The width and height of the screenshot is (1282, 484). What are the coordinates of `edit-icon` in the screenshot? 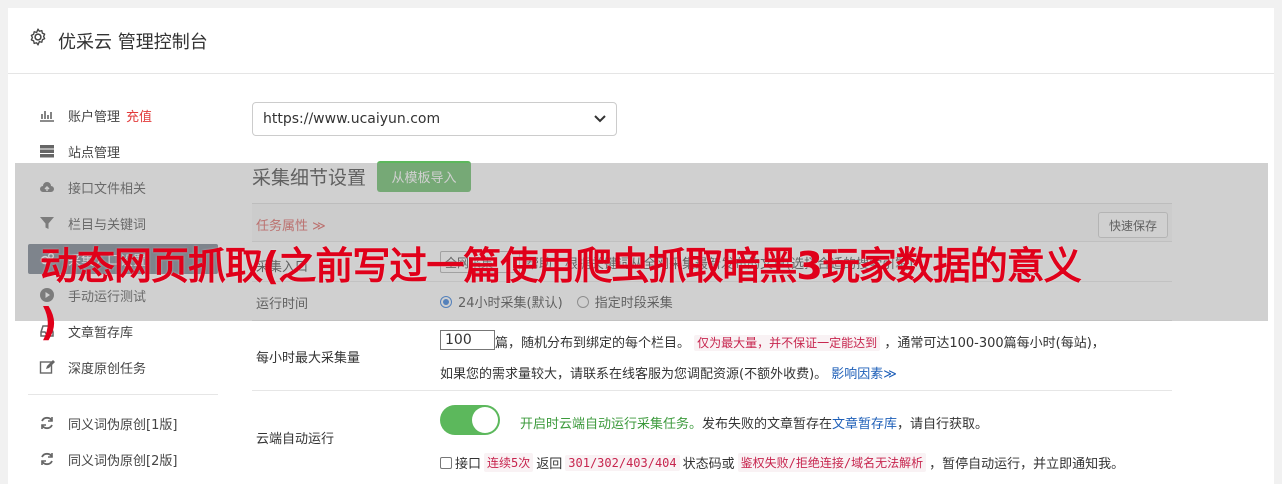 It's located at (47, 367).